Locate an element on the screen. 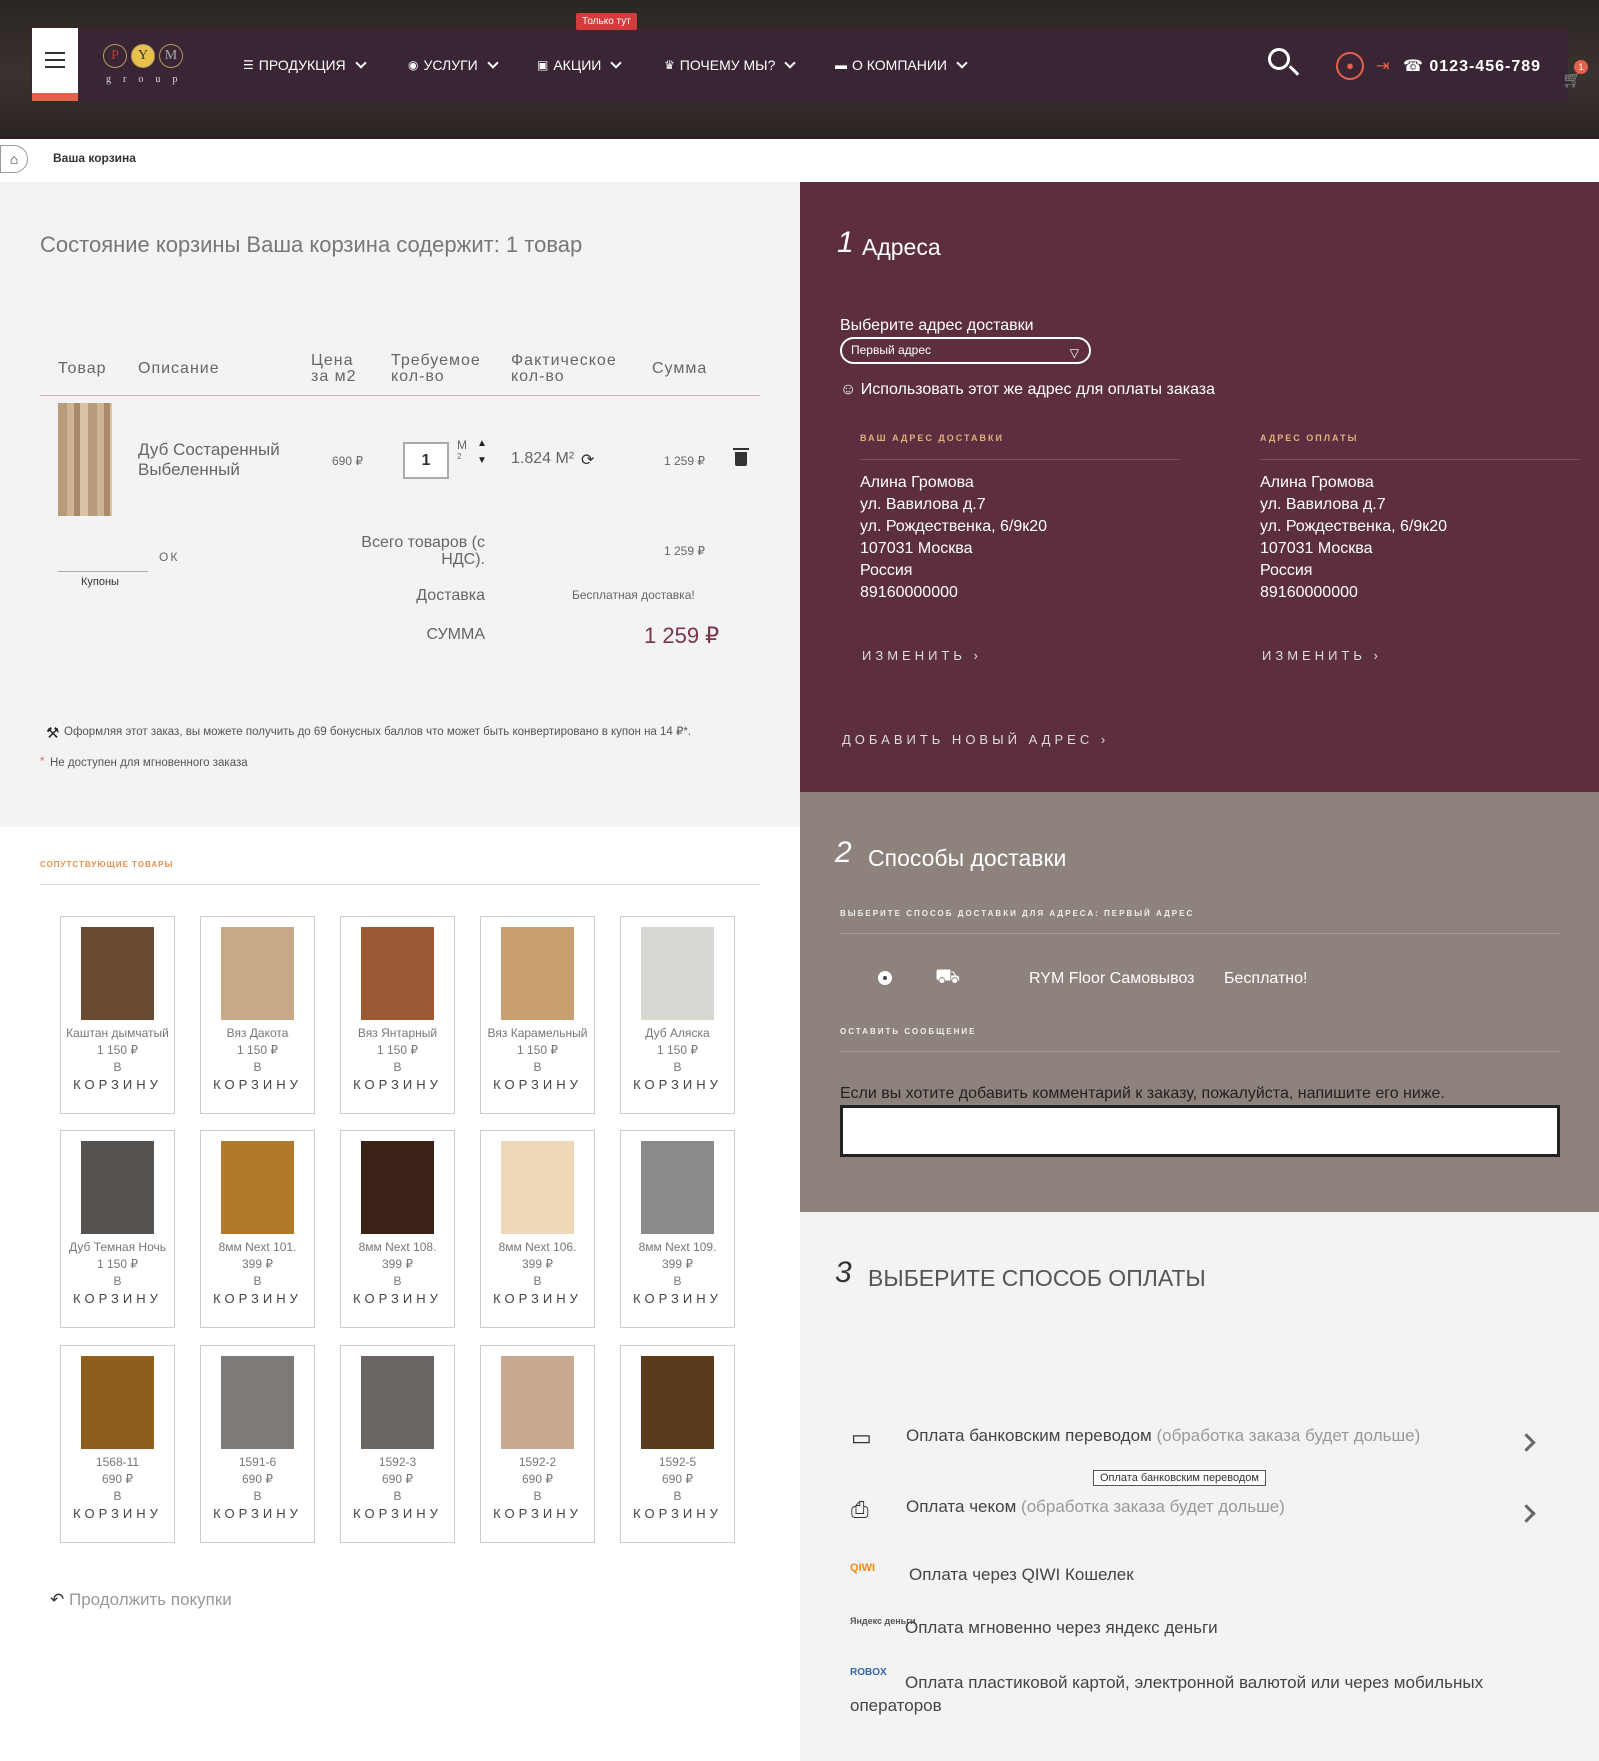 Image resolution: width=1599 pixels, height=1761 pixels. payment-yandex: Оплата мгновенно через яндекс деньги is located at coordinates (1061, 1628).